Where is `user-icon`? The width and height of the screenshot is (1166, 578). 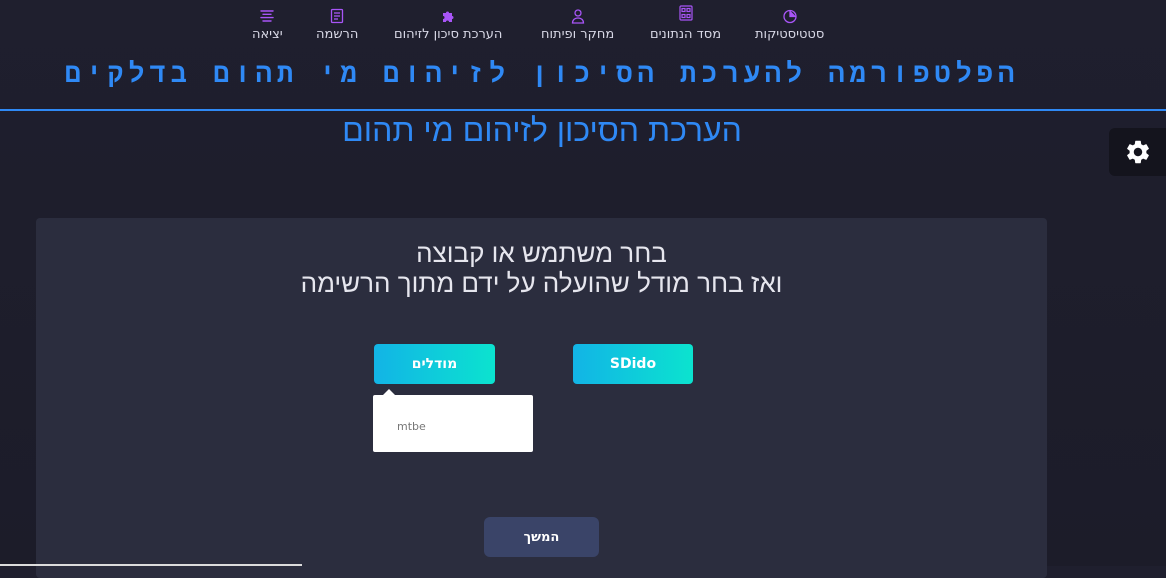 user-icon is located at coordinates (577, 16).